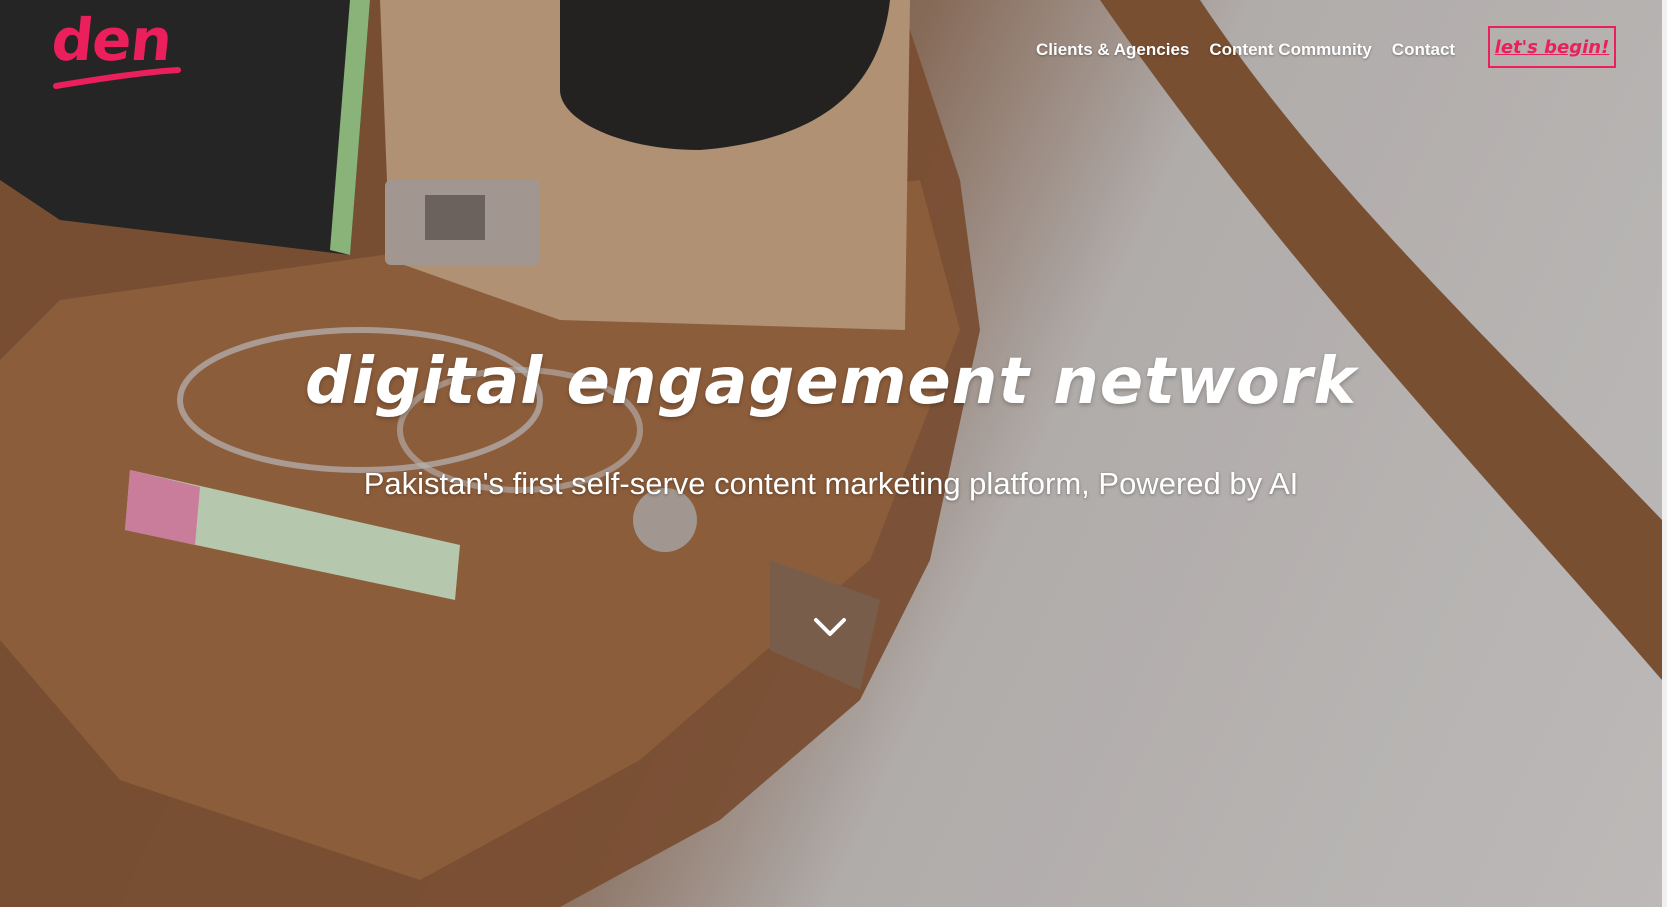  Describe the element at coordinates (1552, 47) in the screenshot. I see `lets-begin-button: let's begin!` at that location.